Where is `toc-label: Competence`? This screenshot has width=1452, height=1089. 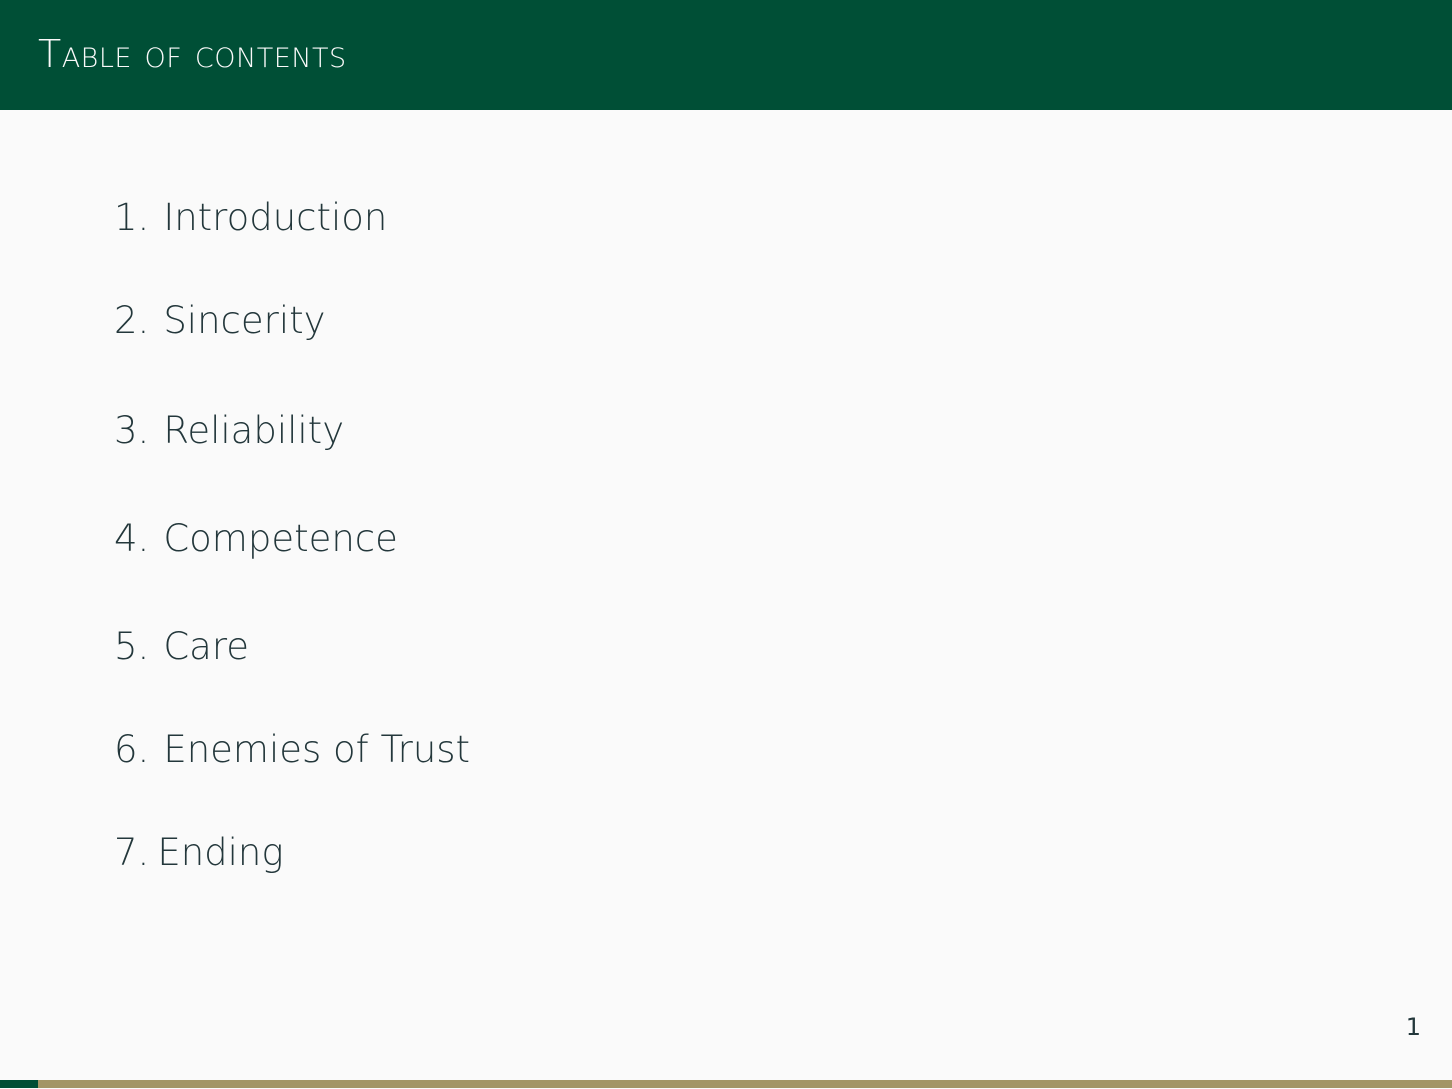 toc-label: Competence is located at coordinates (280, 538).